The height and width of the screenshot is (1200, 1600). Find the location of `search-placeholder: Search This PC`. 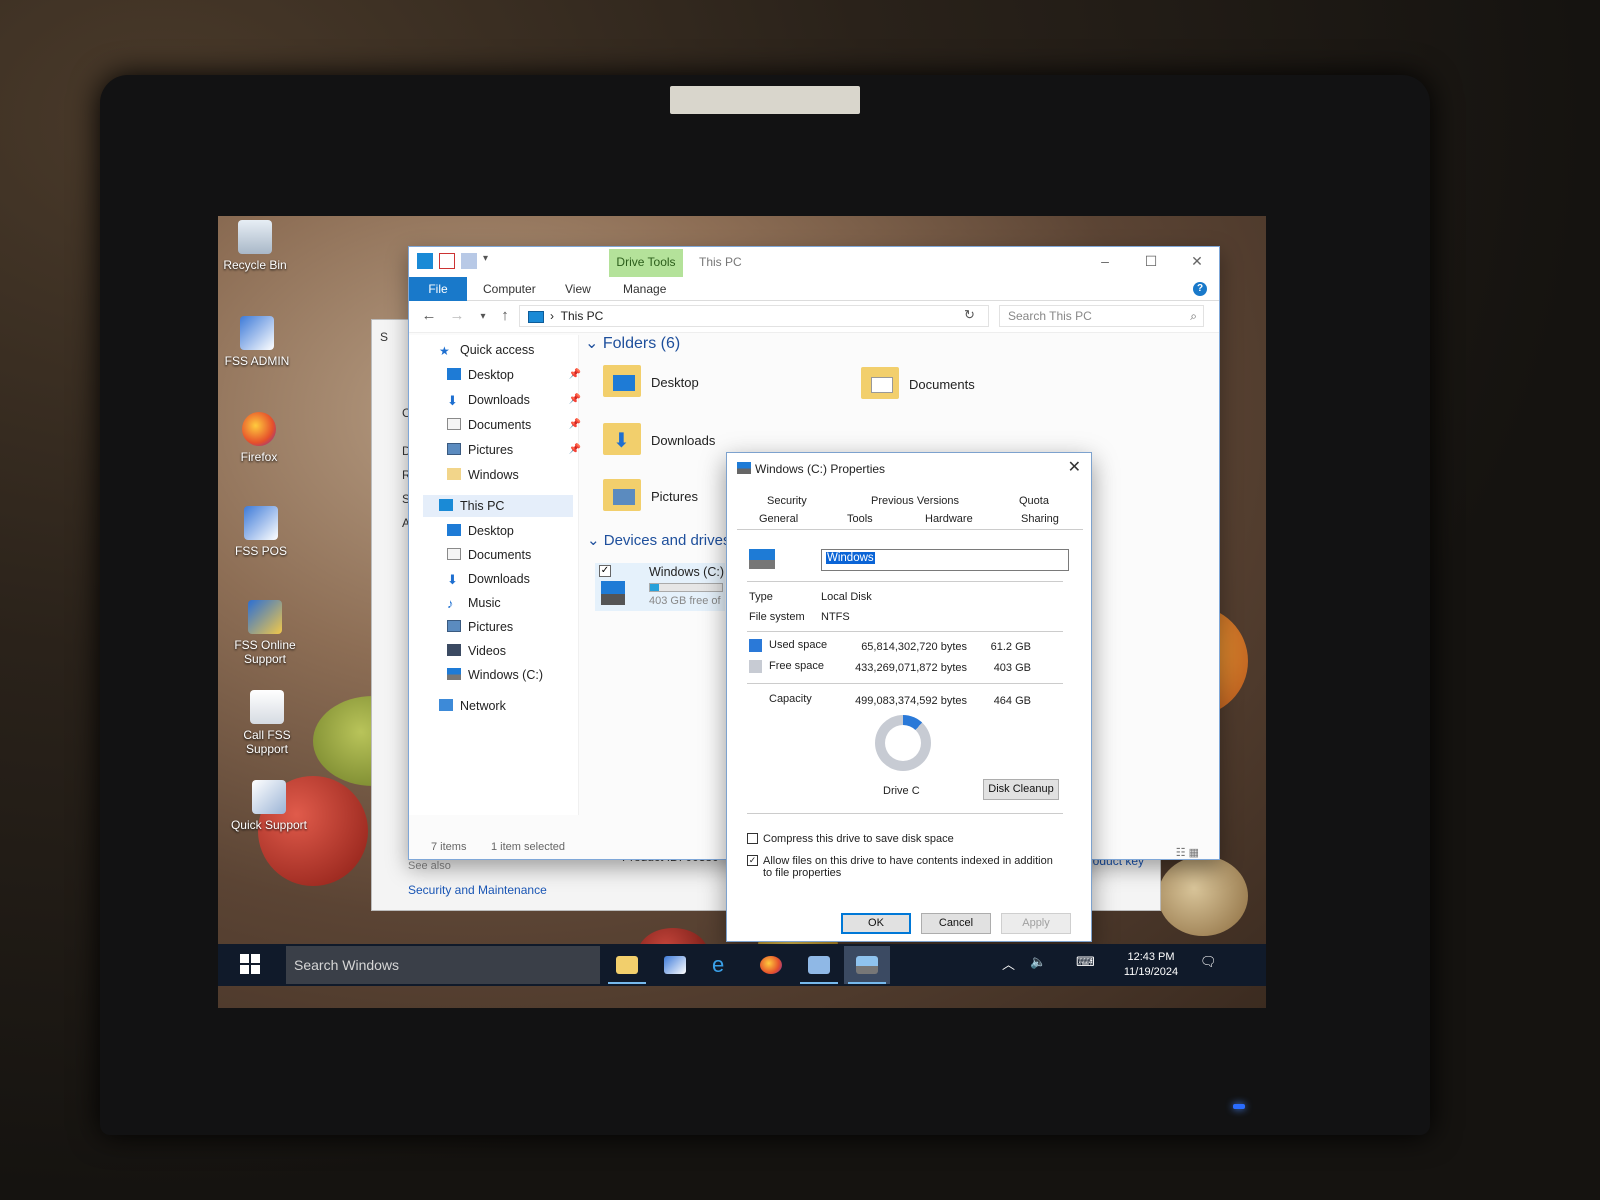

search-placeholder: Search This PC is located at coordinates (1050, 316).